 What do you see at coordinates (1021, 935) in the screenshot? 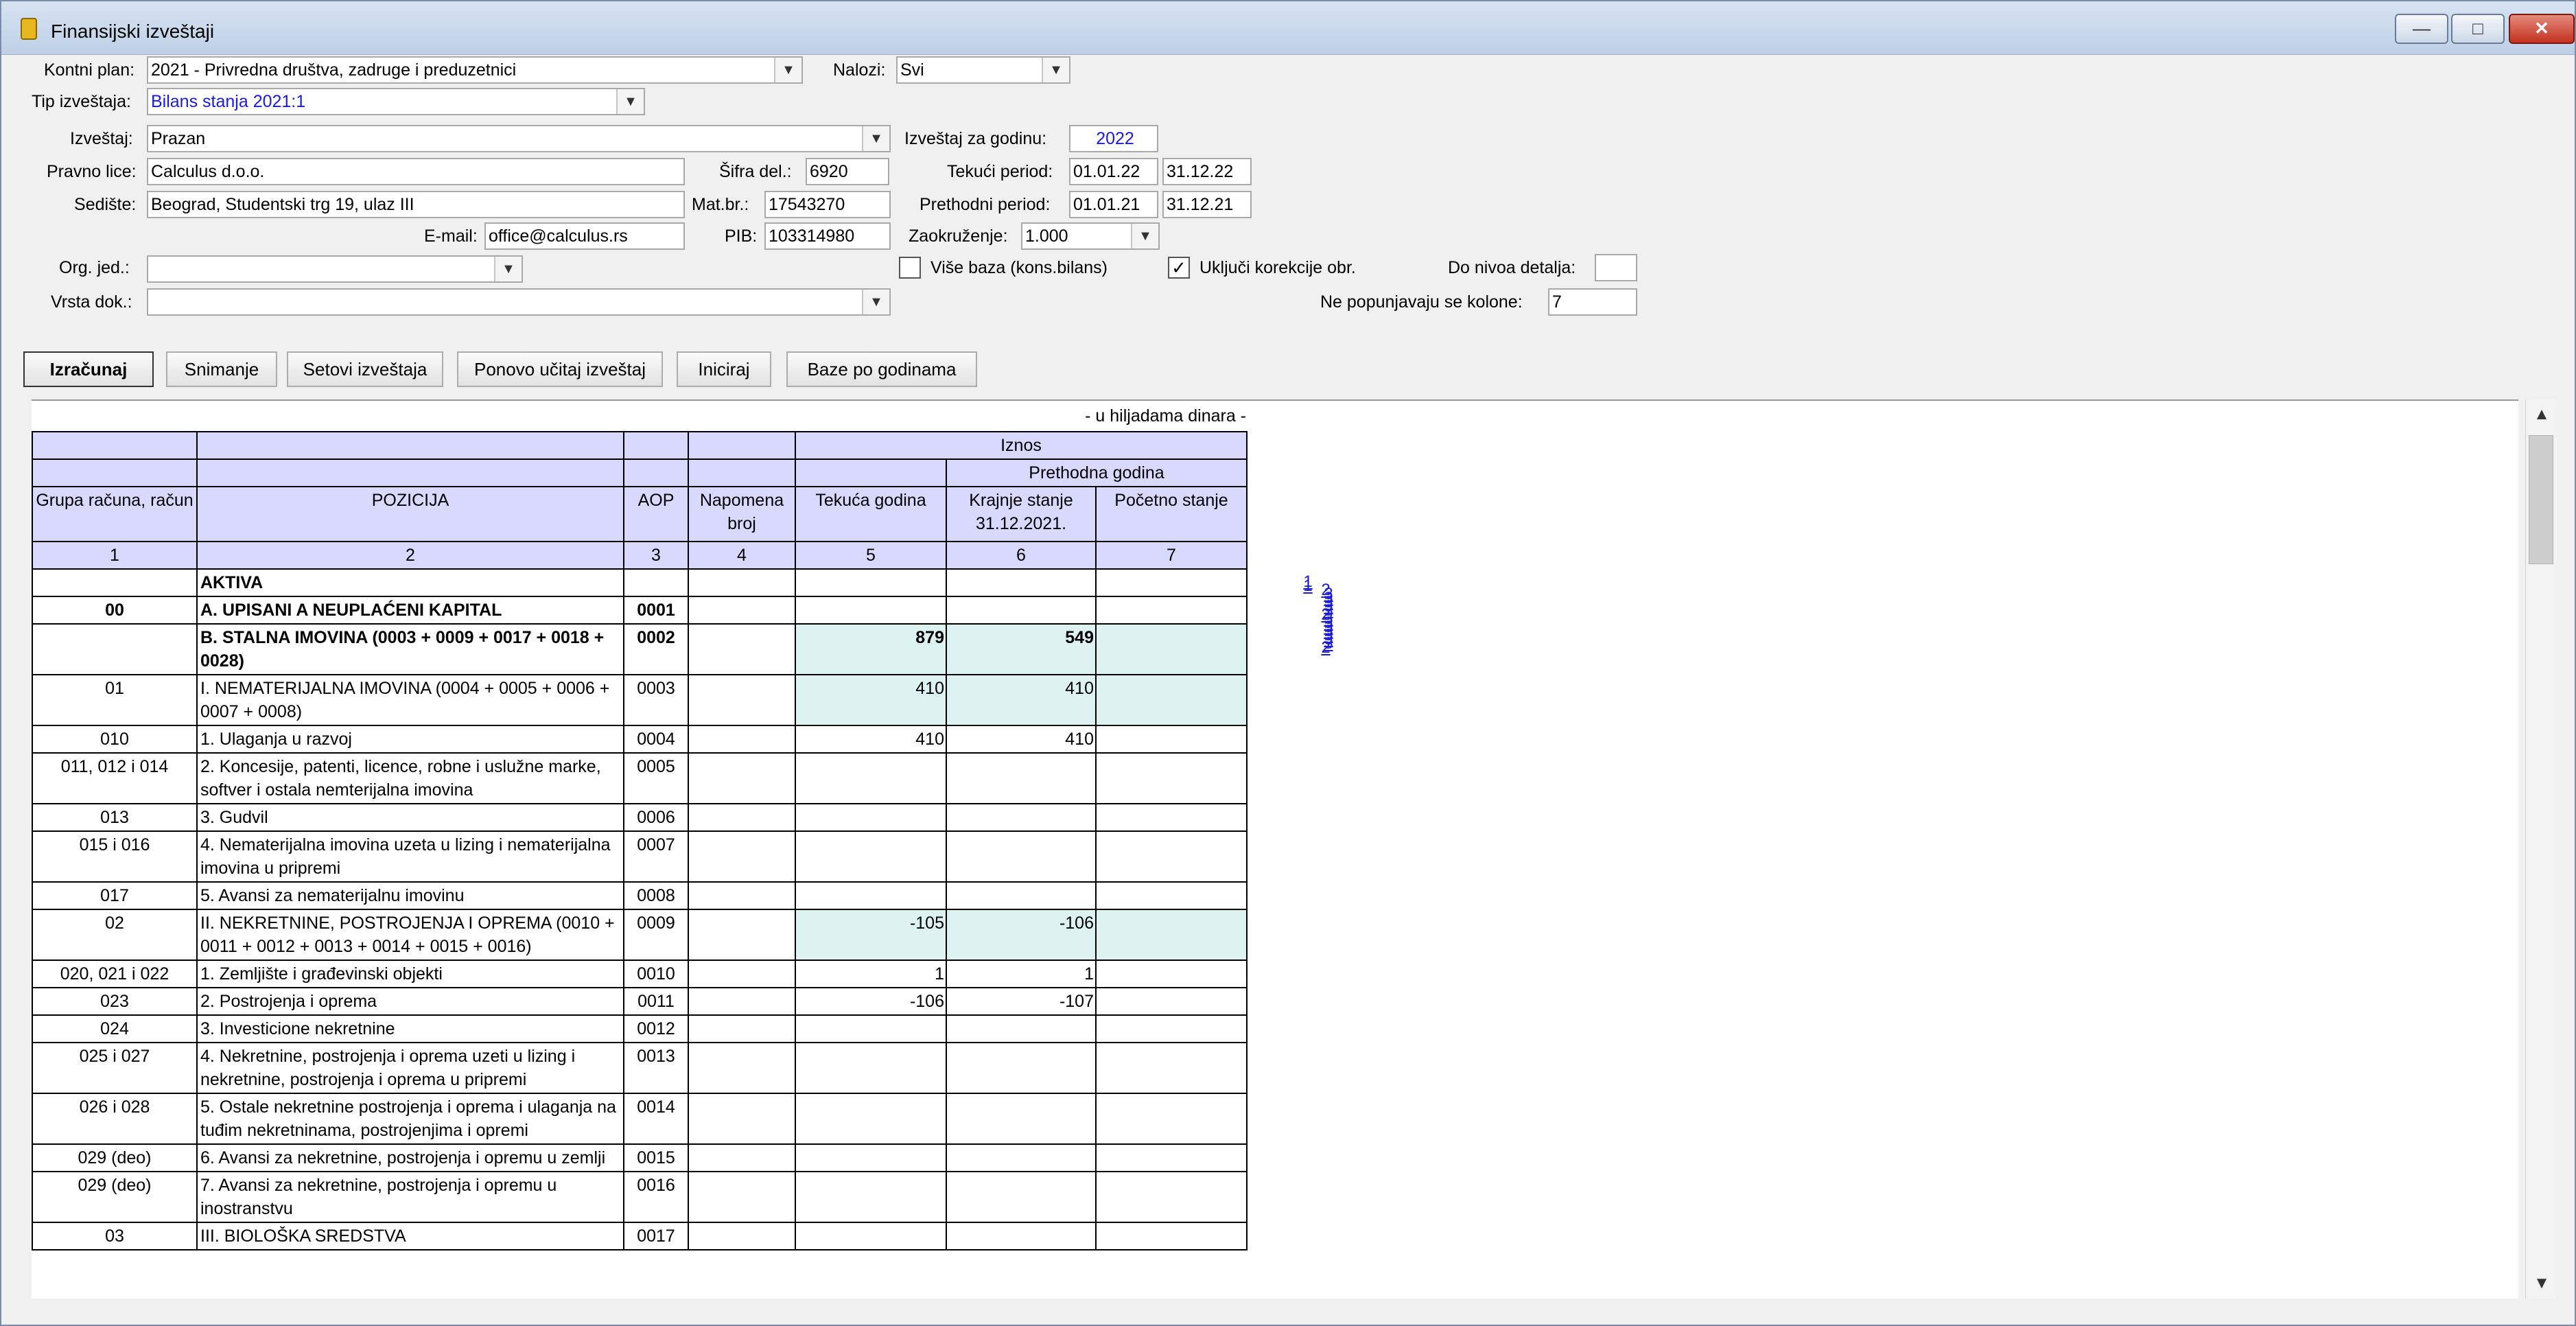
I see `row-krajnje: -106` at bounding box center [1021, 935].